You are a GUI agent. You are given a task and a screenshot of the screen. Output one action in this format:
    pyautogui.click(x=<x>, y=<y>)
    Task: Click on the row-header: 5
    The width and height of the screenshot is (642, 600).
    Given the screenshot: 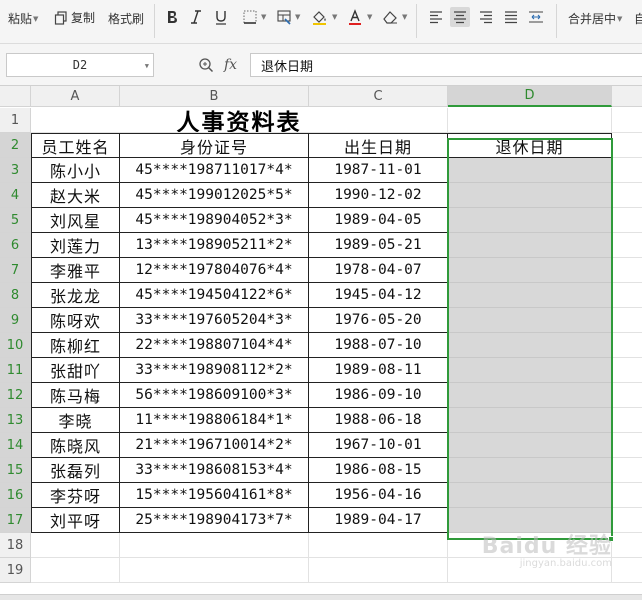 What is the action you would take?
    pyautogui.click(x=15, y=220)
    